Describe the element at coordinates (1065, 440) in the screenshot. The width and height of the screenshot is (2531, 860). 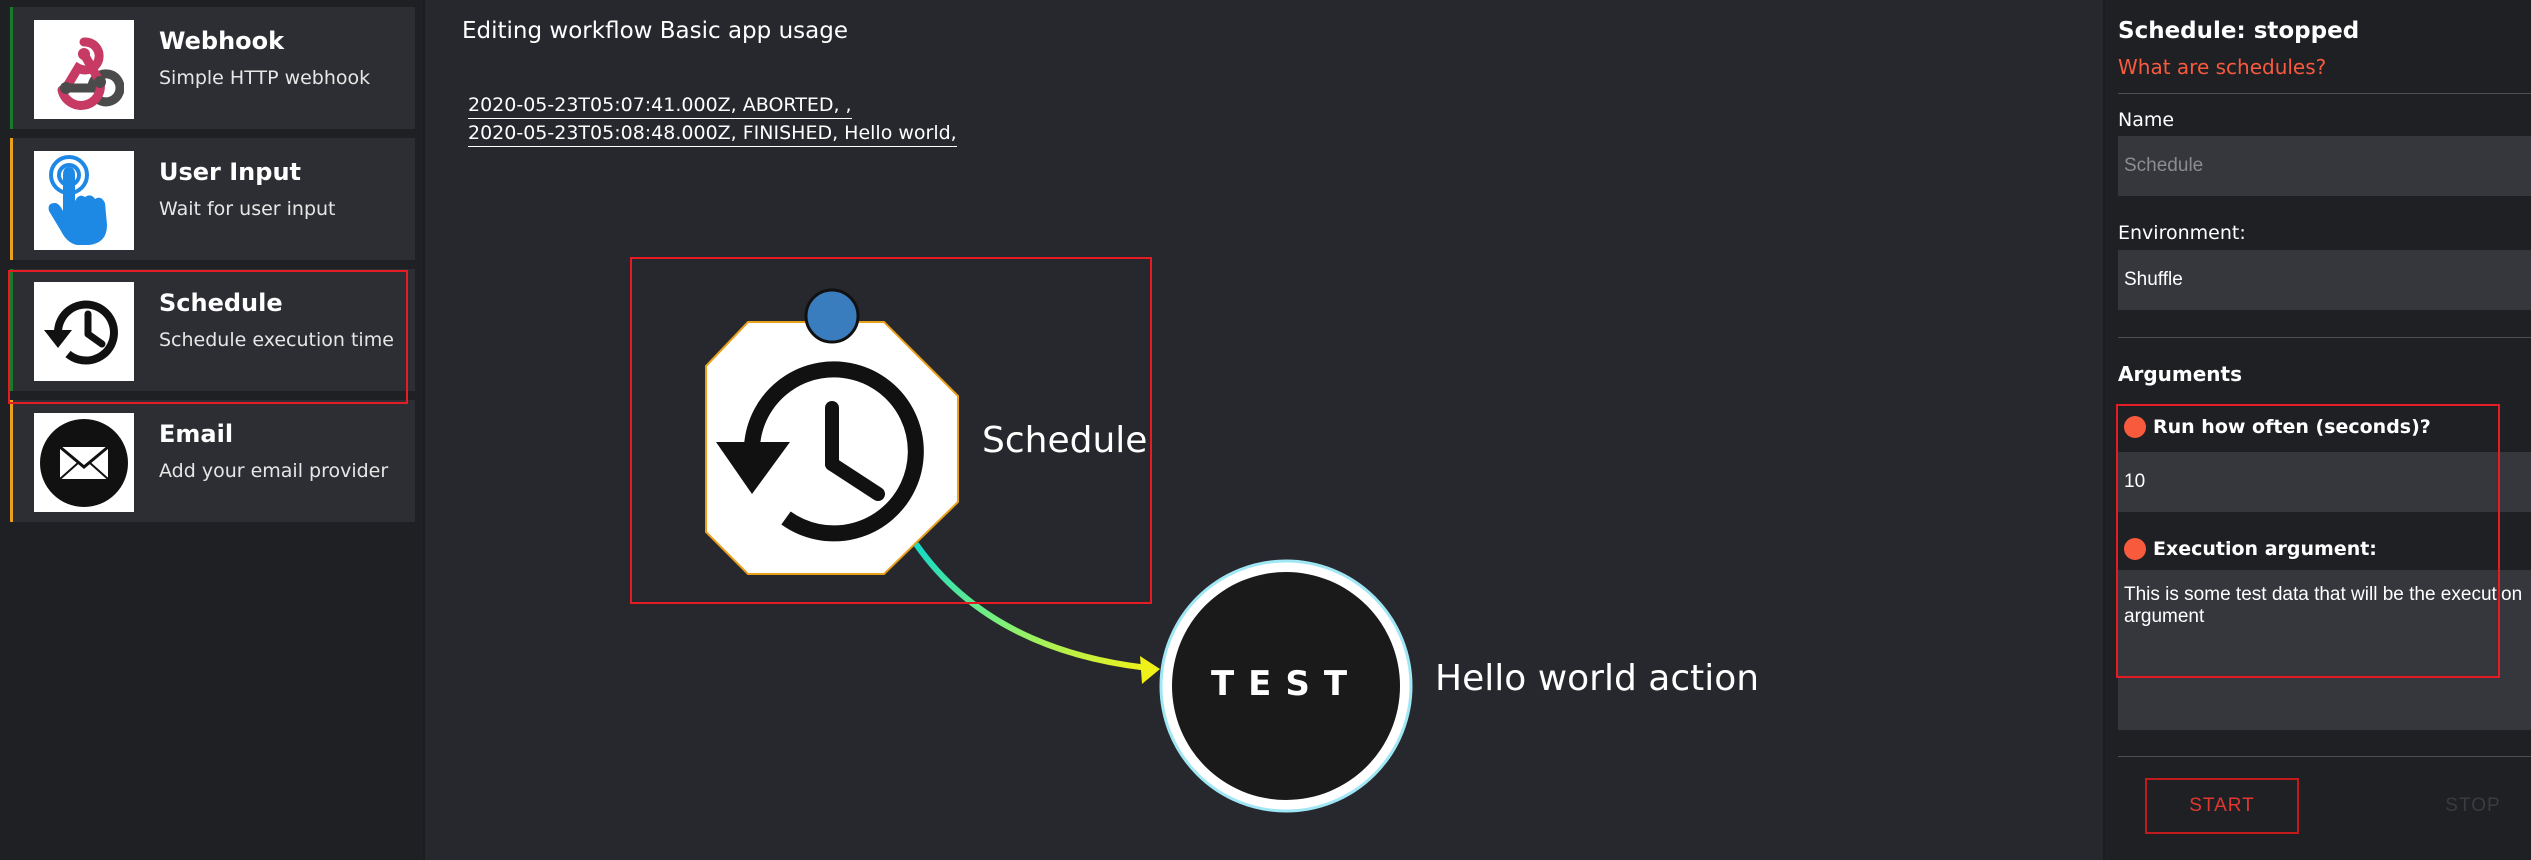
I see `node-label: Schedule` at that location.